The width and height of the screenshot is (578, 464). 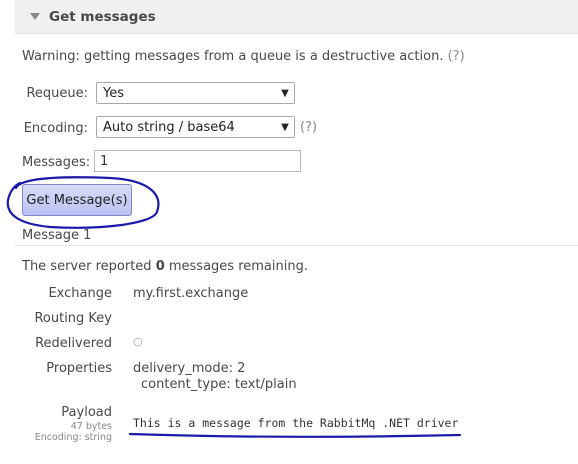 I want to click on redelivered-label: Redelivered, so click(x=73, y=343).